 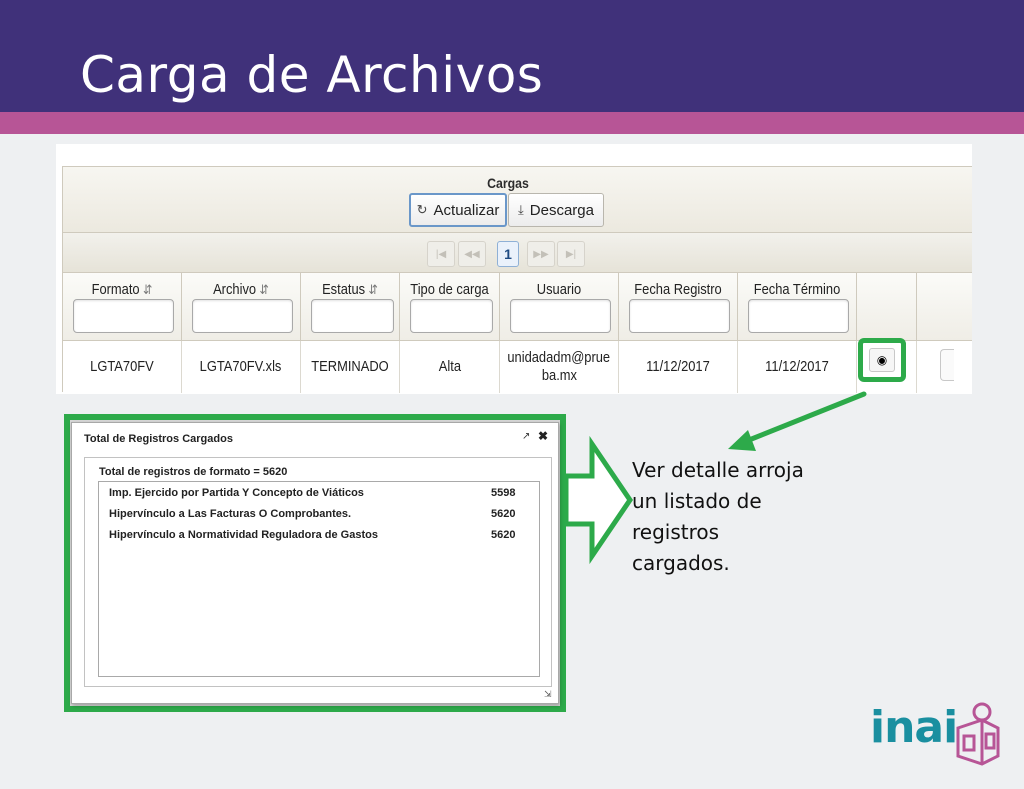 What do you see at coordinates (449, 289) in the screenshot?
I see `column-label: Tipo de carga` at bounding box center [449, 289].